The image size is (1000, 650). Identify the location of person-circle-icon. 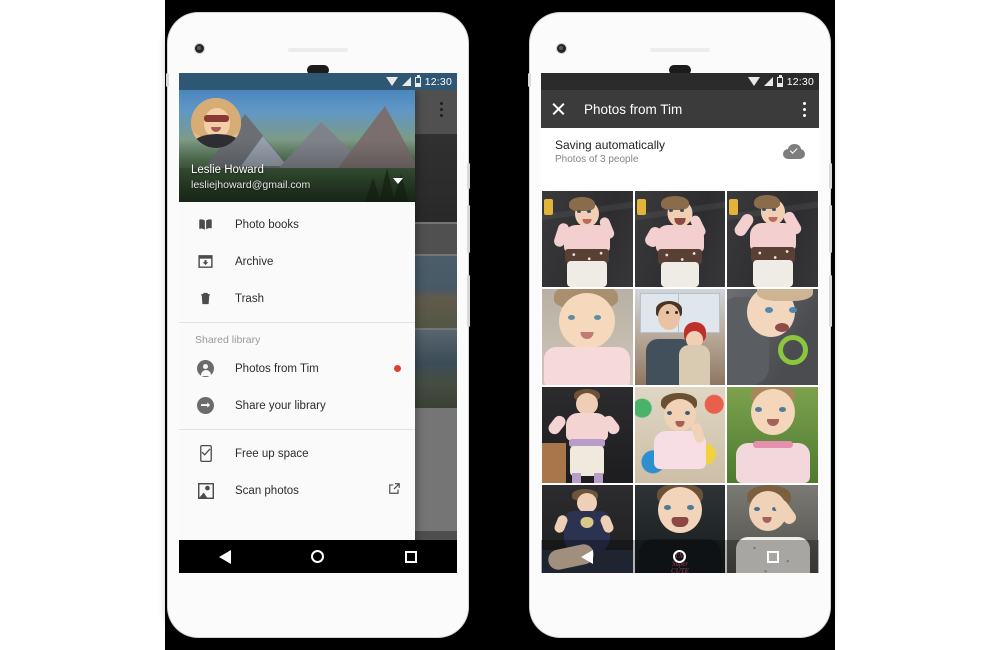
(205, 368).